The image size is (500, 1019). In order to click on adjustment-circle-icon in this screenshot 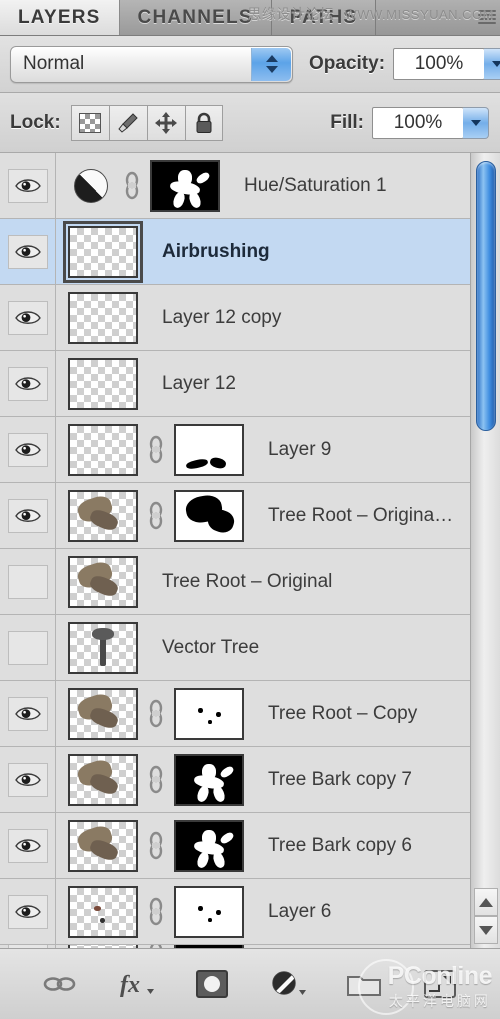, I will do `click(91, 185)`.